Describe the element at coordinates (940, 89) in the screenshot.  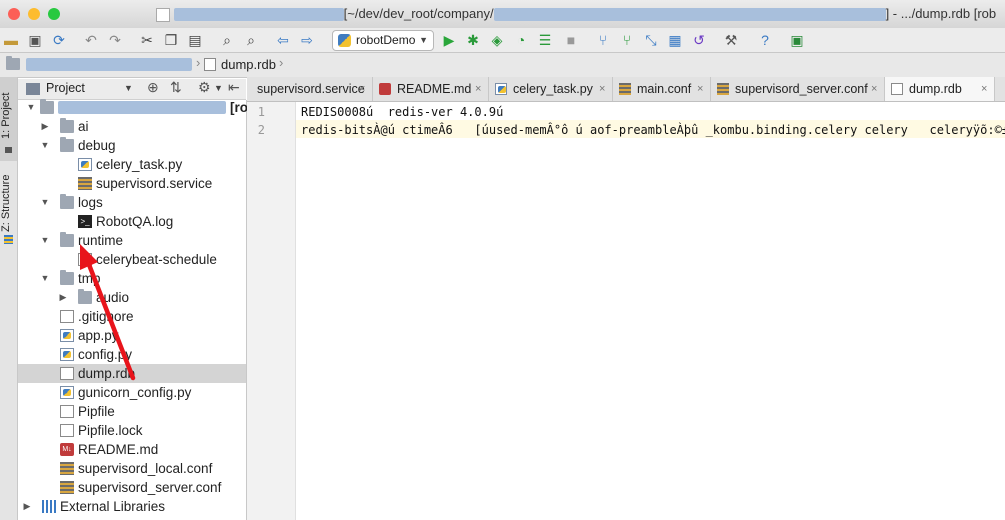
I see `editor-tab: dump.rdb ×` at that location.